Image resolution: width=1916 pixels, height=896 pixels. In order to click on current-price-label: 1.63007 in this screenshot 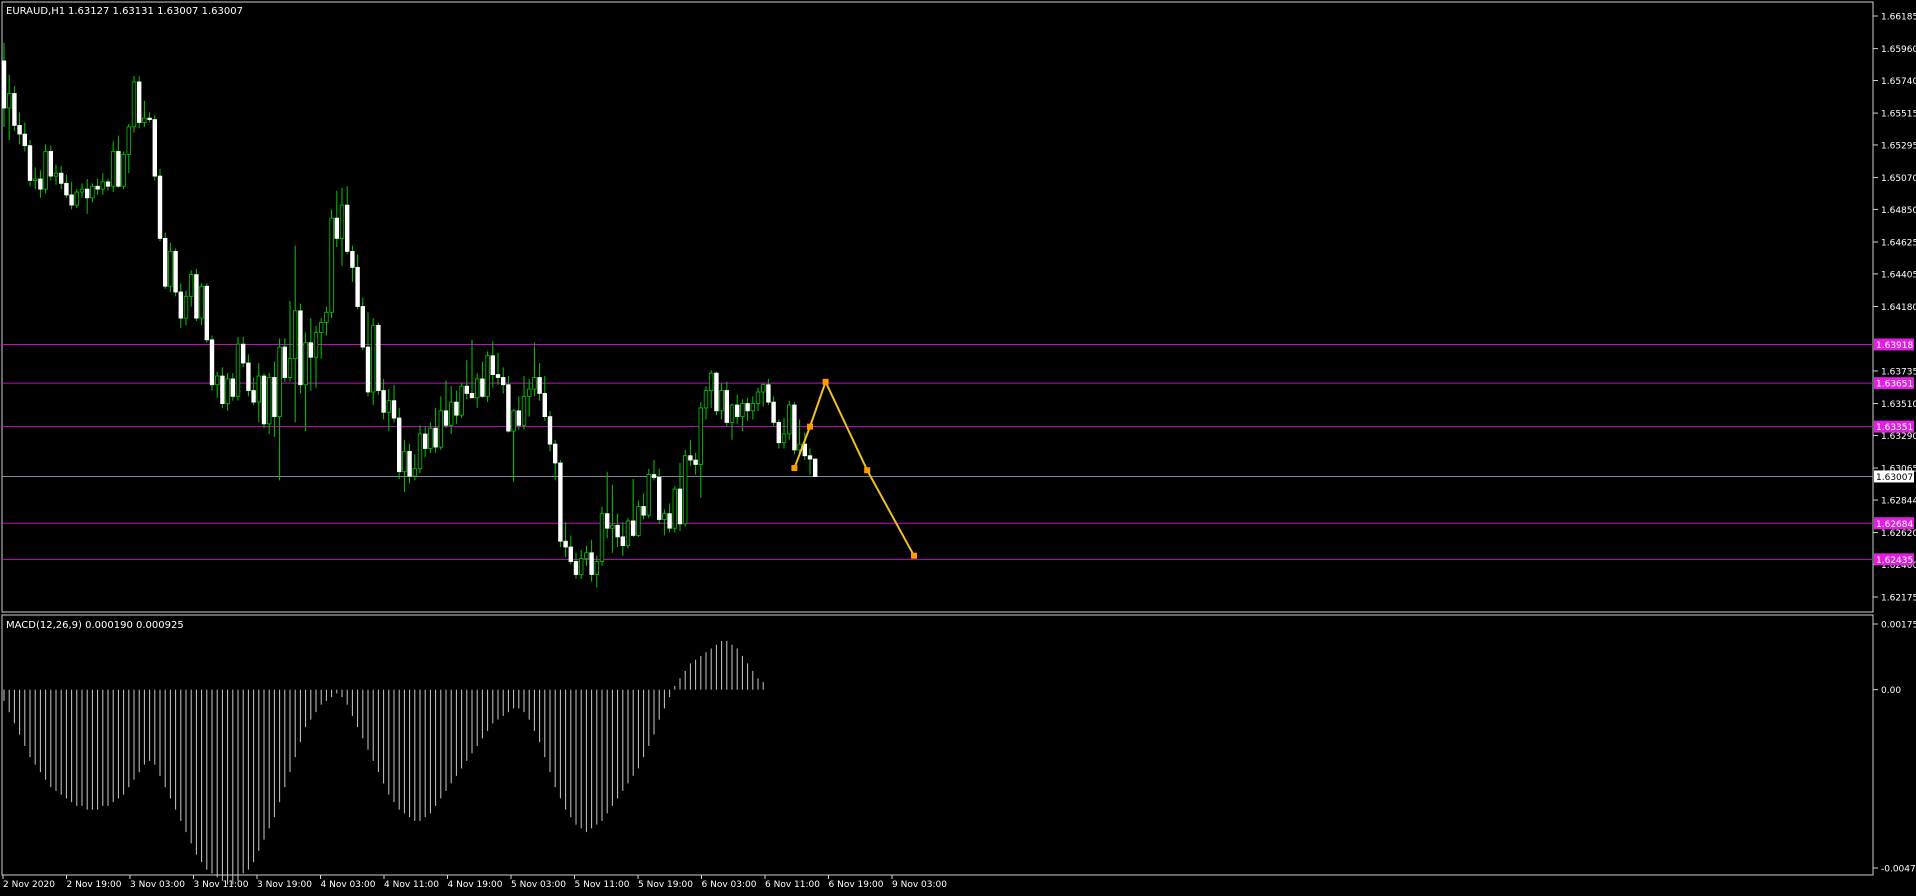, I will do `click(1894, 478)`.